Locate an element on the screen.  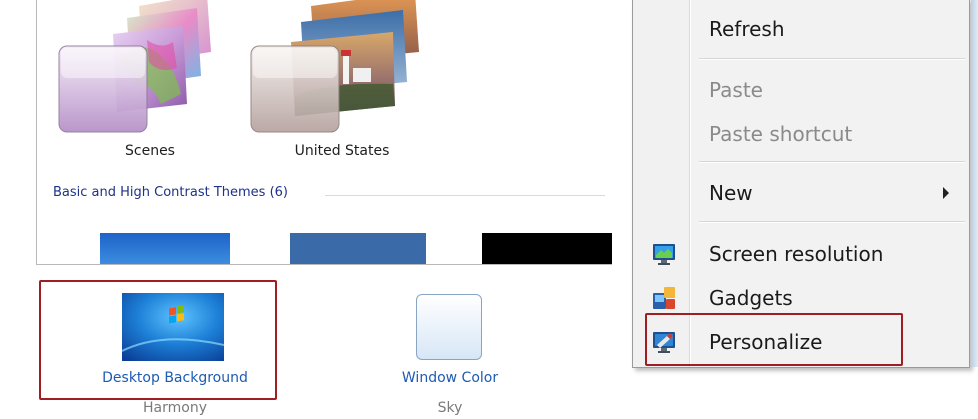
desktop-background-sub: Harmony is located at coordinates (175, 408).